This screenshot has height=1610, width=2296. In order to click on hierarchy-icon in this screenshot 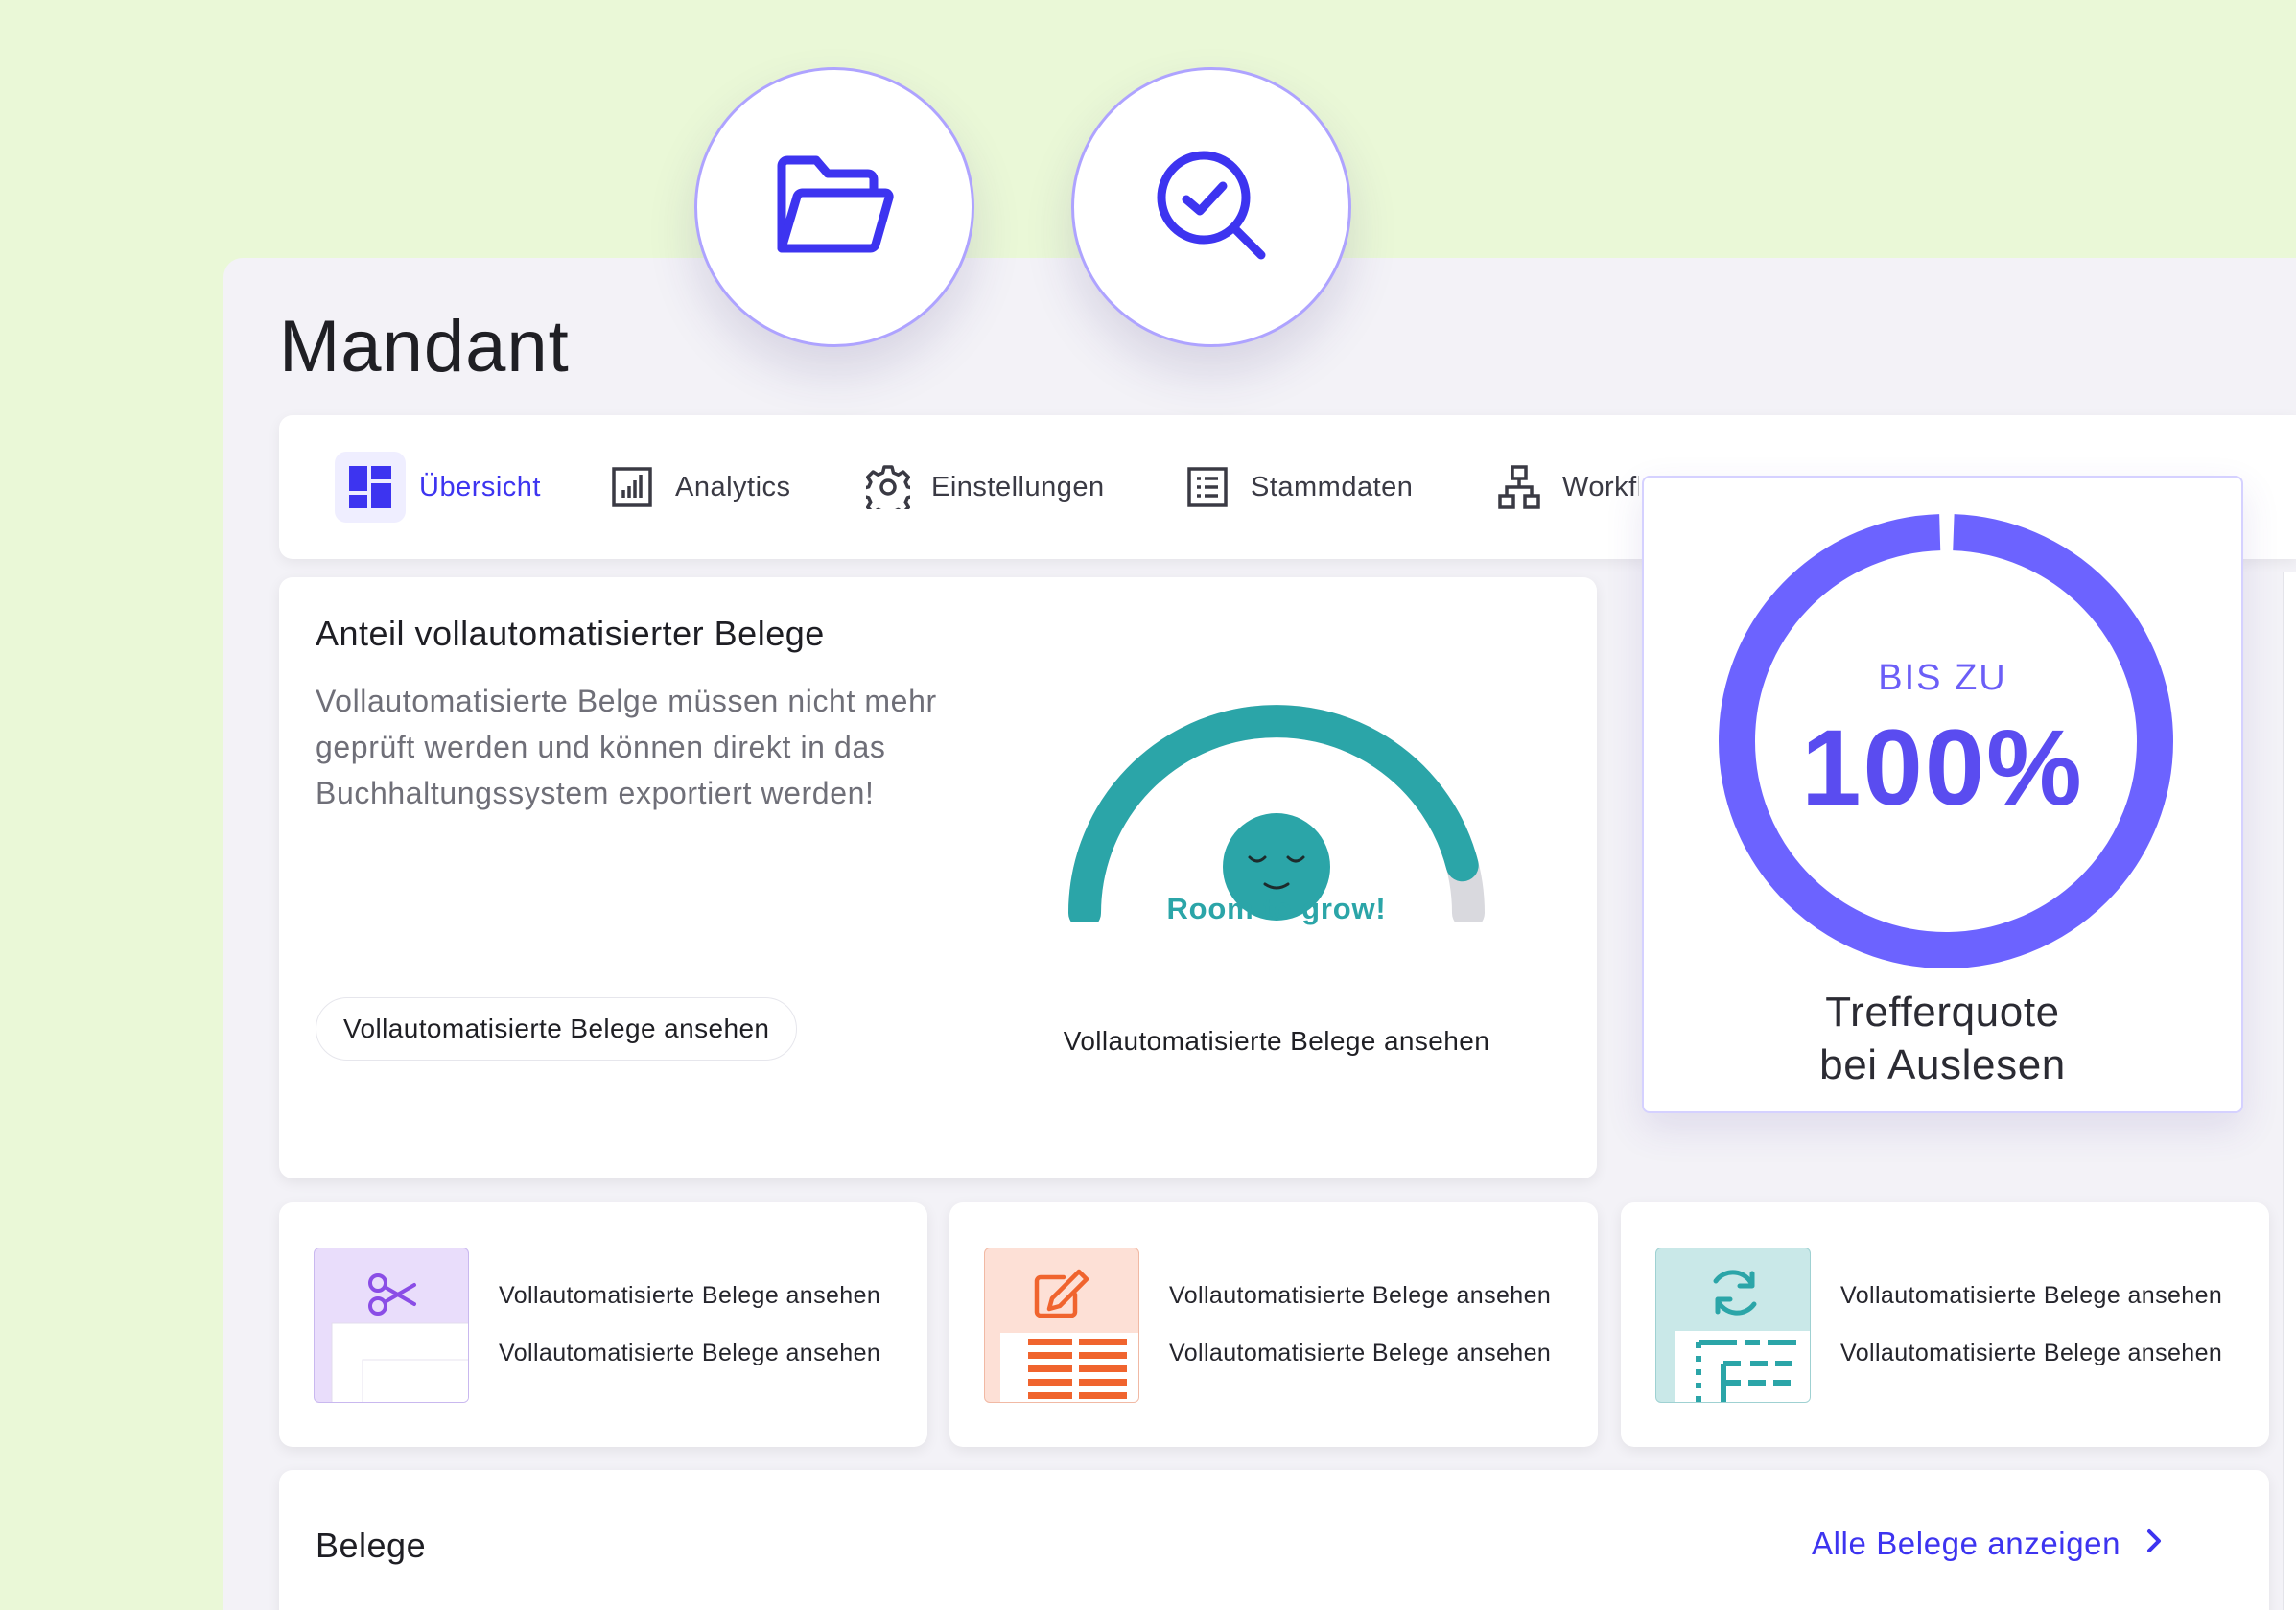, I will do `click(1519, 487)`.